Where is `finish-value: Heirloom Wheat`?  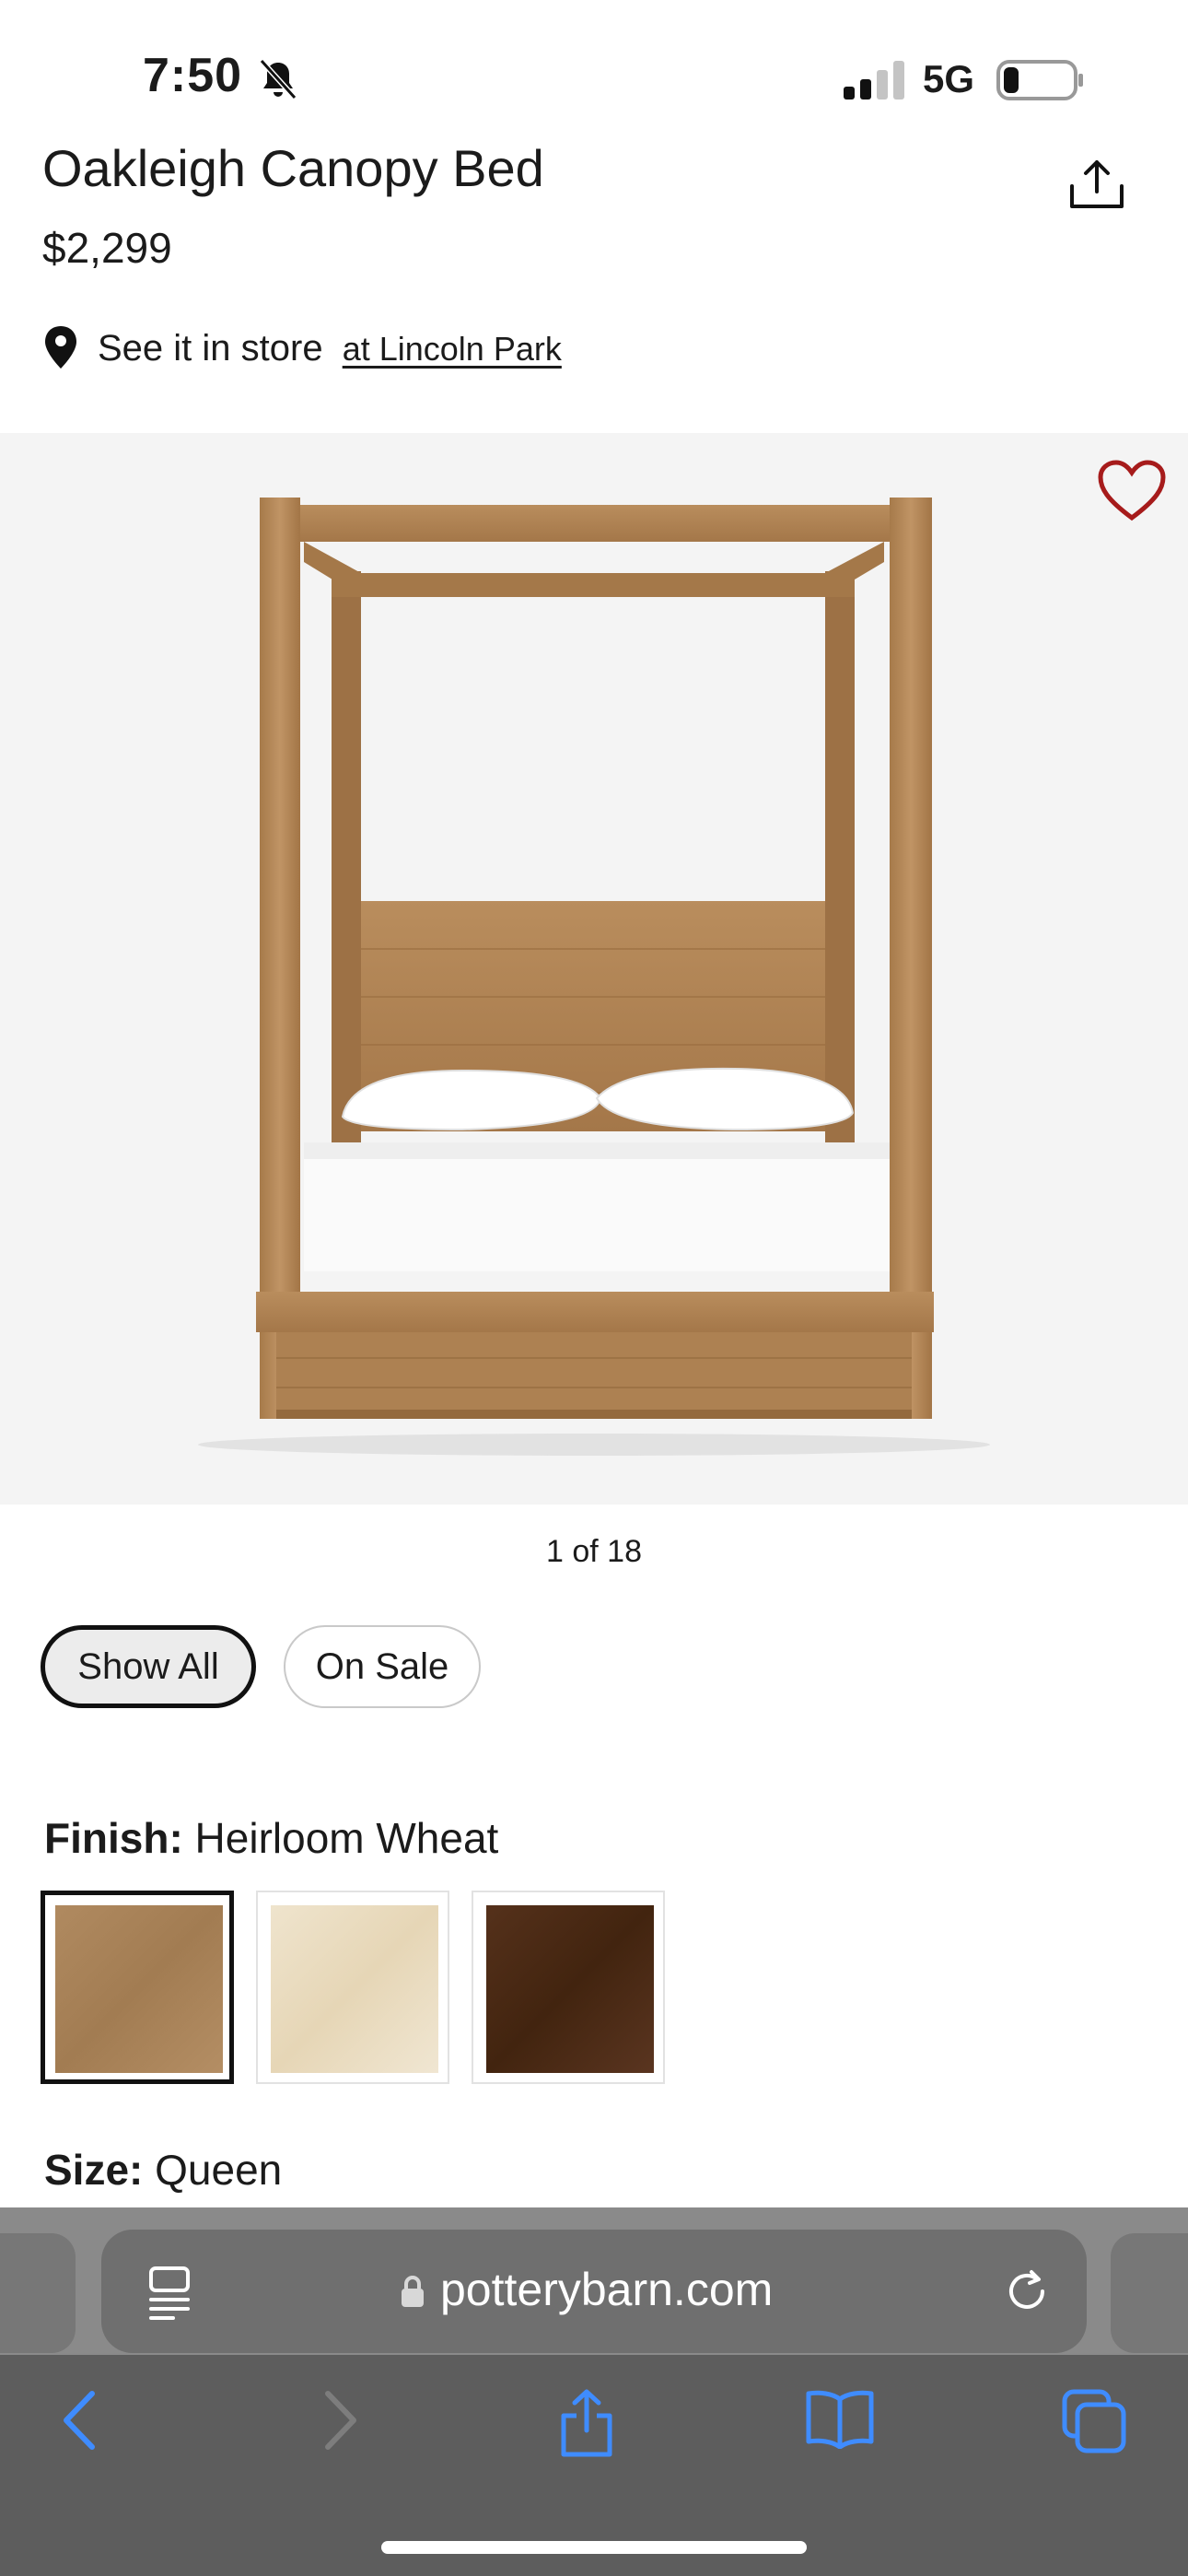 finish-value: Heirloom Wheat is located at coordinates (346, 1838).